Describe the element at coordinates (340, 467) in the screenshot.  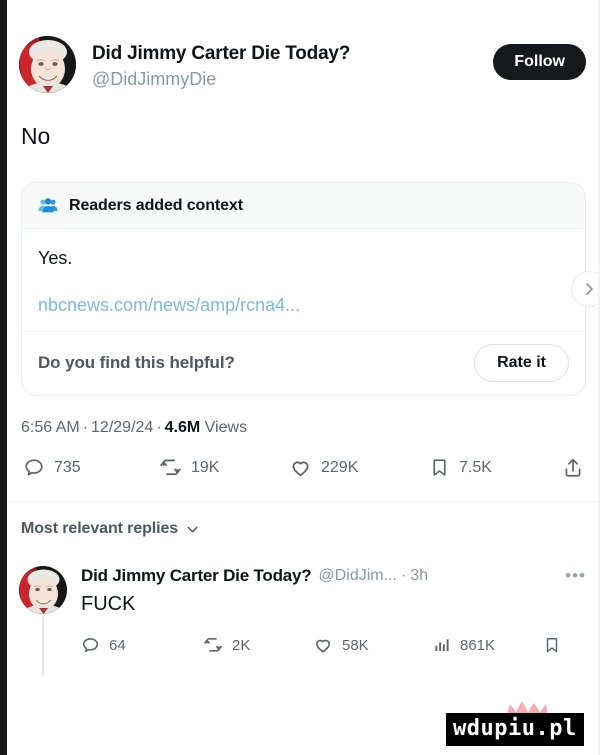
I see `like-count: 229K` at that location.